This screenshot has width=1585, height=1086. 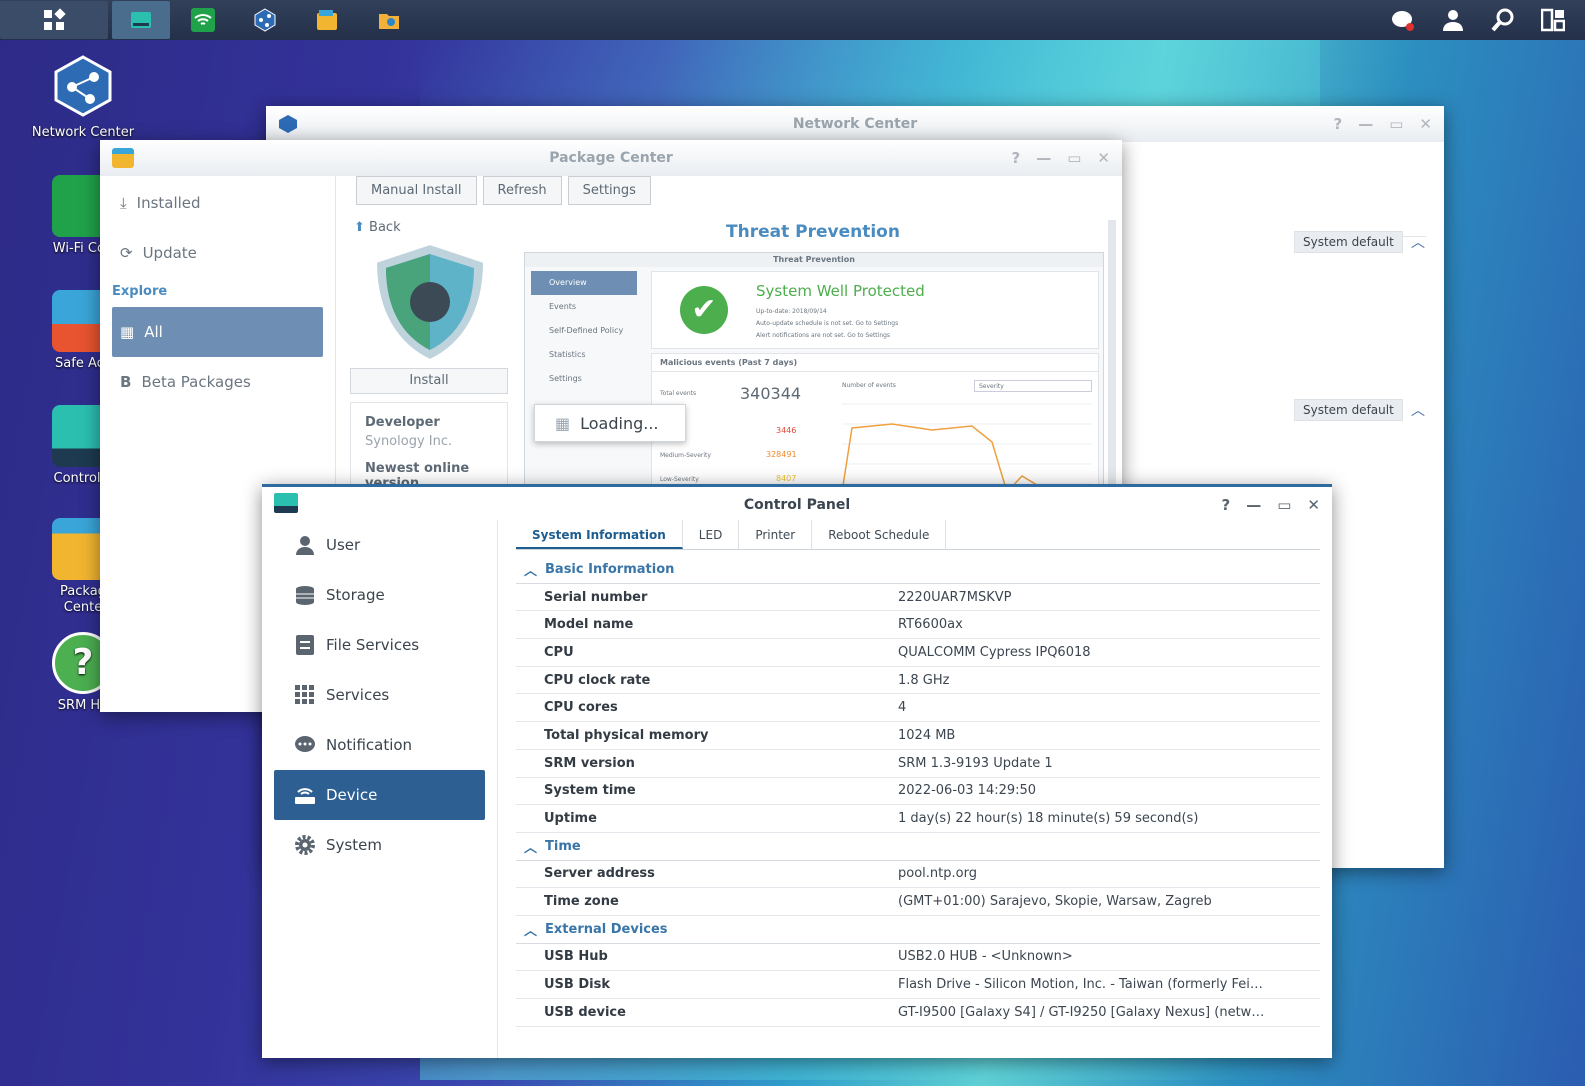 What do you see at coordinates (304, 694) in the screenshot?
I see `services-icon` at bounding box center [304, 694].